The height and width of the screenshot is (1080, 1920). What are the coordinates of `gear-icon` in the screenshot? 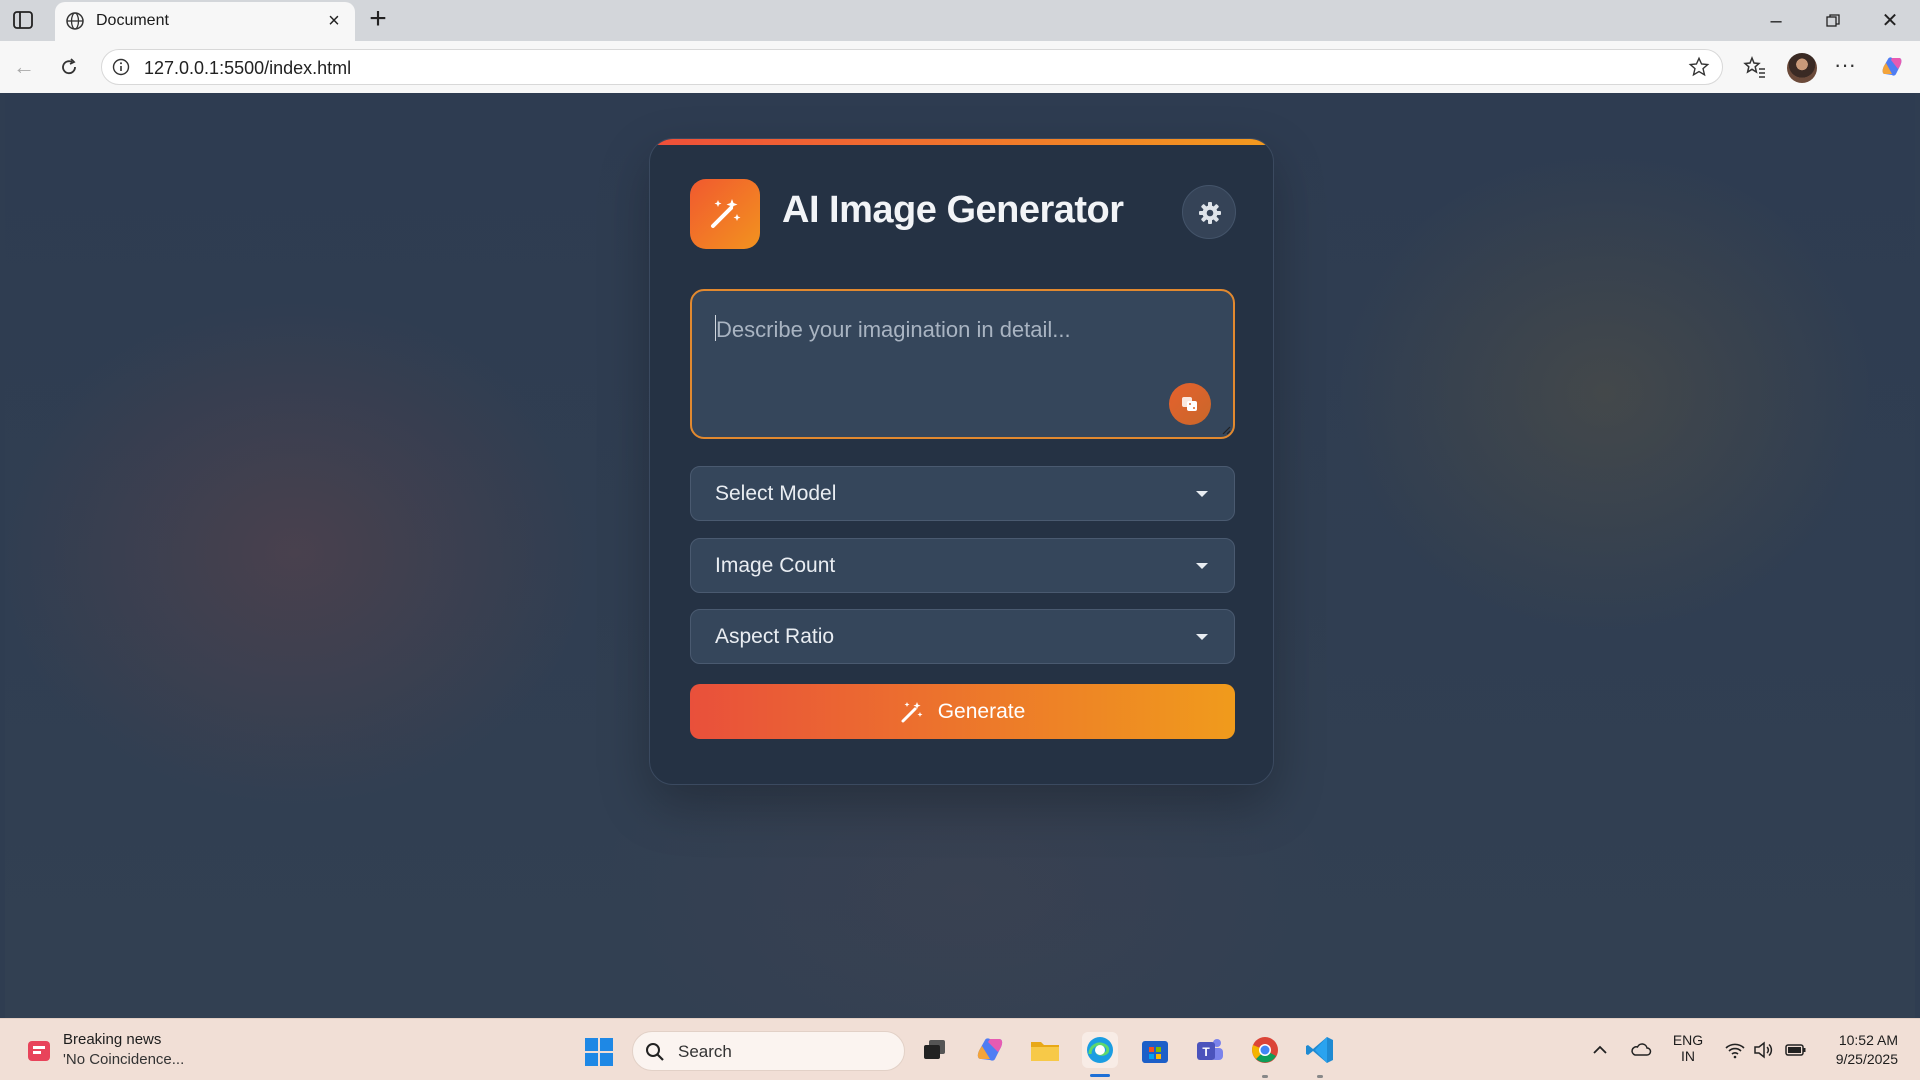 It's located at (1210, 213).